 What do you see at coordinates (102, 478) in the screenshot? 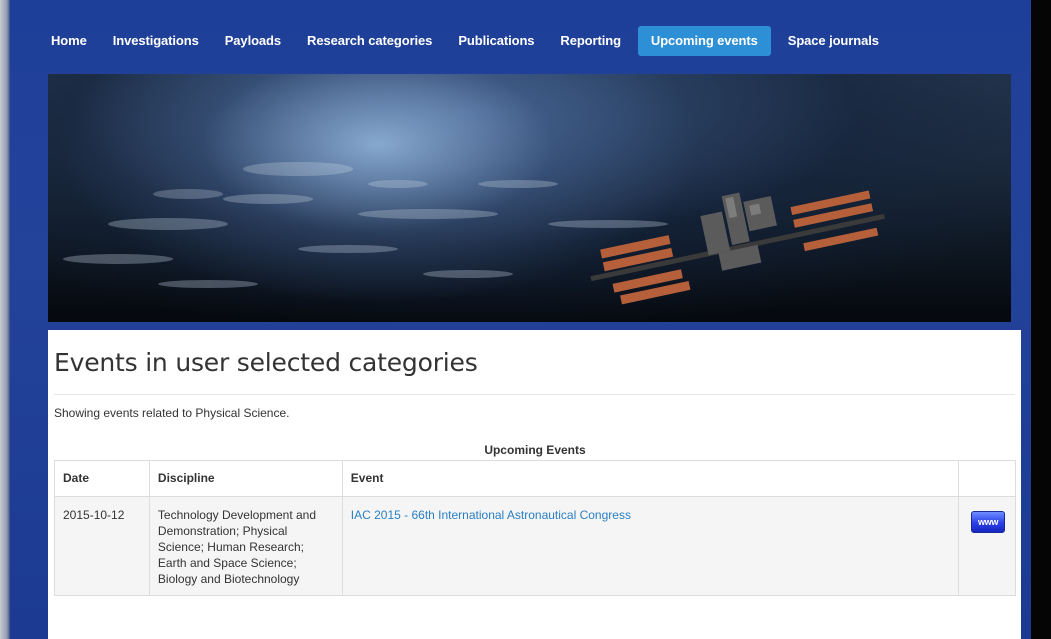
I see `column-header-date: Date` at bounding box center [102, 478].